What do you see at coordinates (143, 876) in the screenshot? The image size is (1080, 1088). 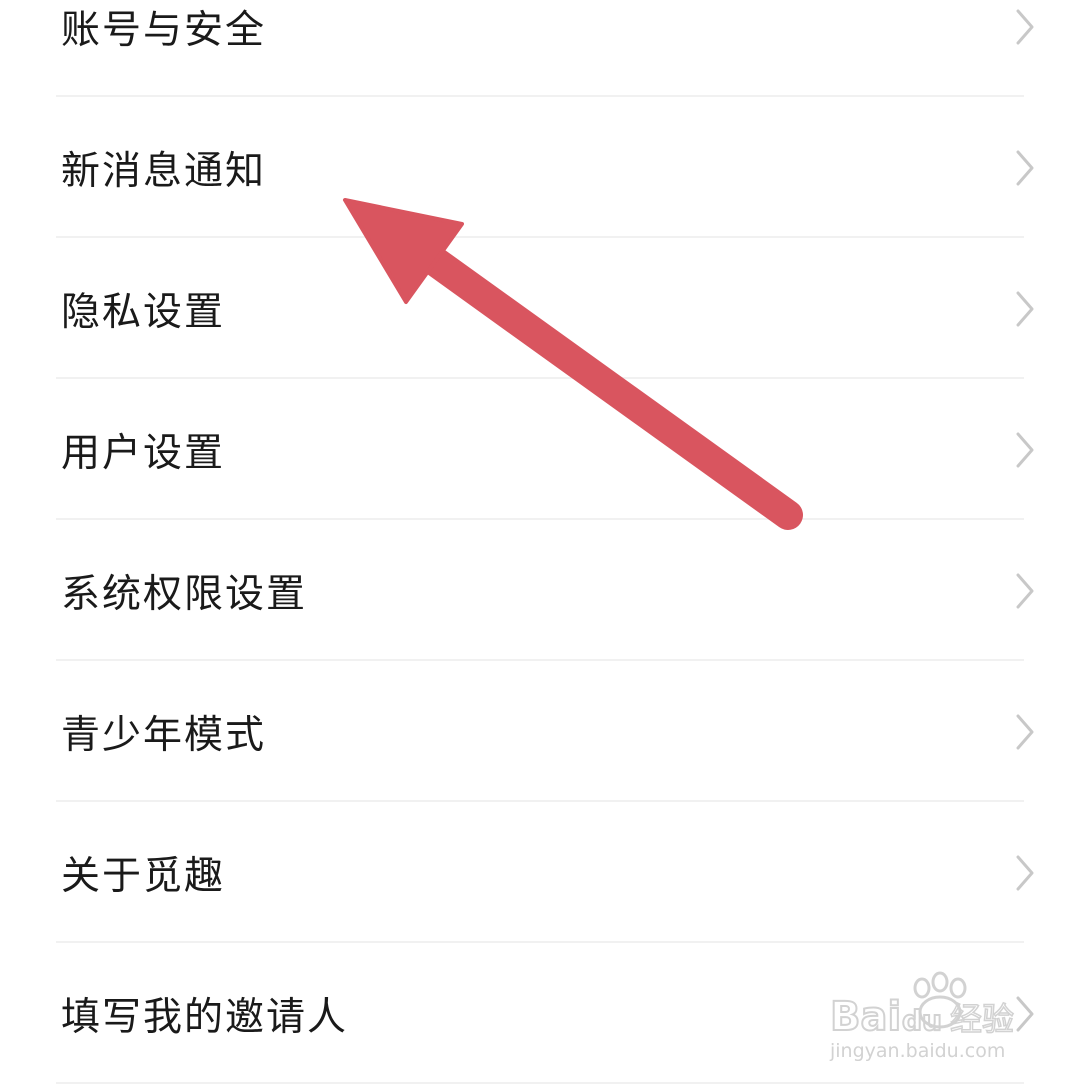 I see `settings-item-label: 关于觅趣` at bounding box center [143, 876].